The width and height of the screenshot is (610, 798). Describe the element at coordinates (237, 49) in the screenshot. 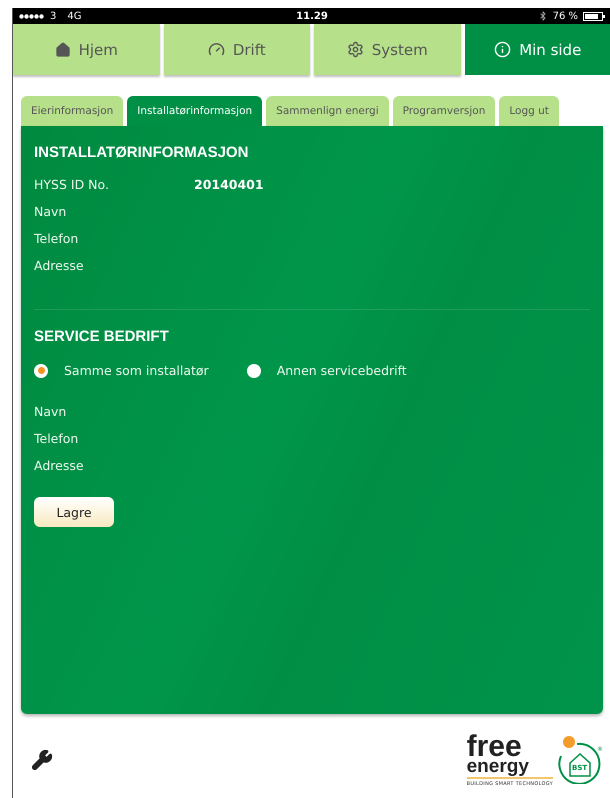

I see `nav-button: Drift` at that location.